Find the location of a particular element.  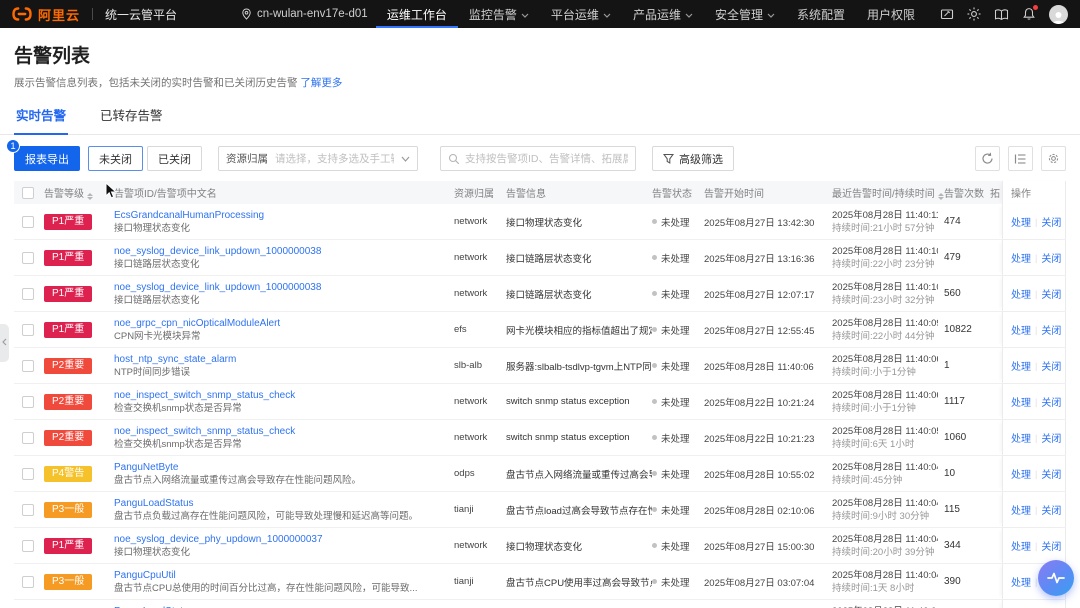

feedback-icon is located at coordinates (947, 14).